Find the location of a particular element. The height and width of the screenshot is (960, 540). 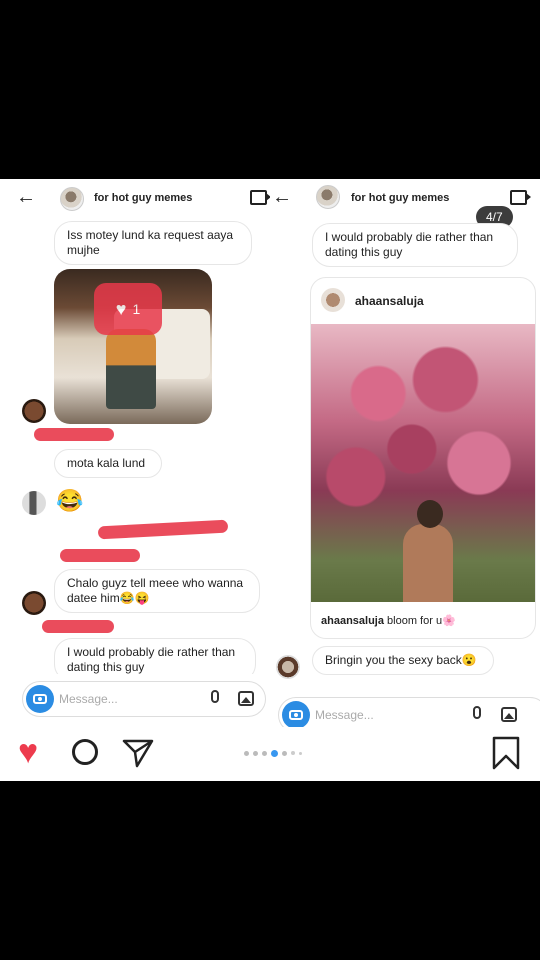

shared-photo: ♥ 1 is located at coordinates (133, 346).